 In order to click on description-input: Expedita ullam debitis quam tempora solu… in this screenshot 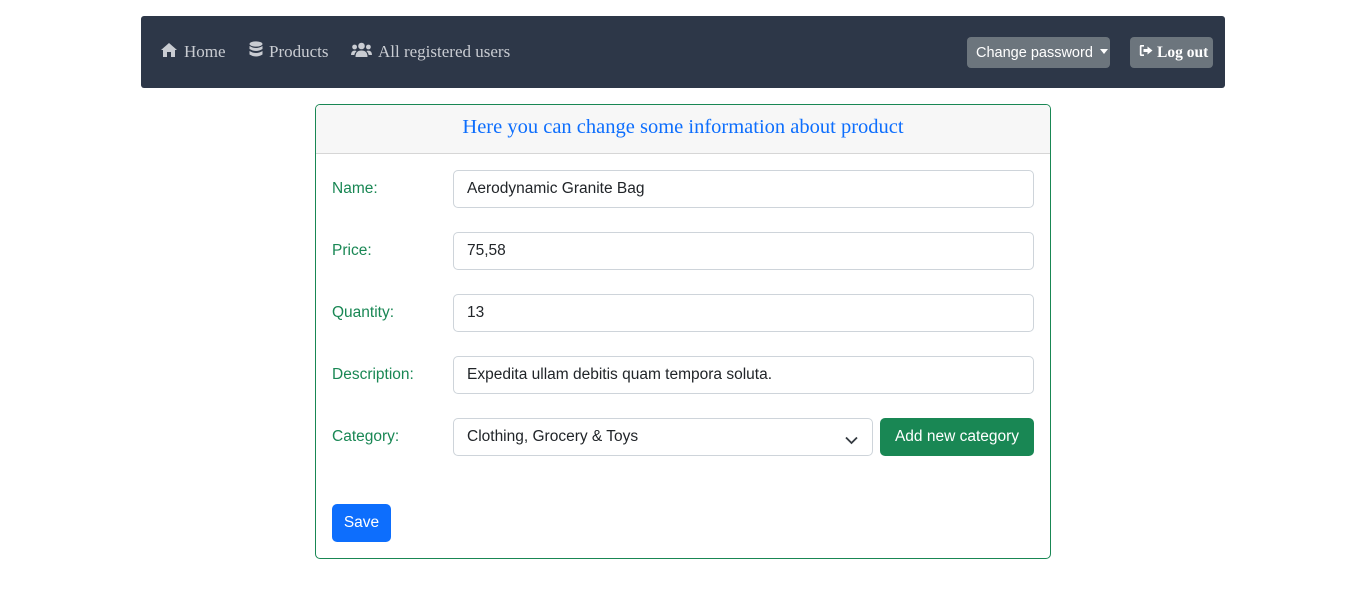, I will do `click(743, 375)`.